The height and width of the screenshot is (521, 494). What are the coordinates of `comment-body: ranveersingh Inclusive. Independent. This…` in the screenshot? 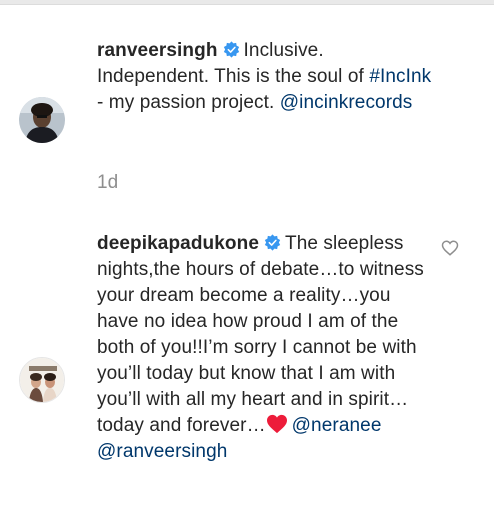 It's located at (267, 77).